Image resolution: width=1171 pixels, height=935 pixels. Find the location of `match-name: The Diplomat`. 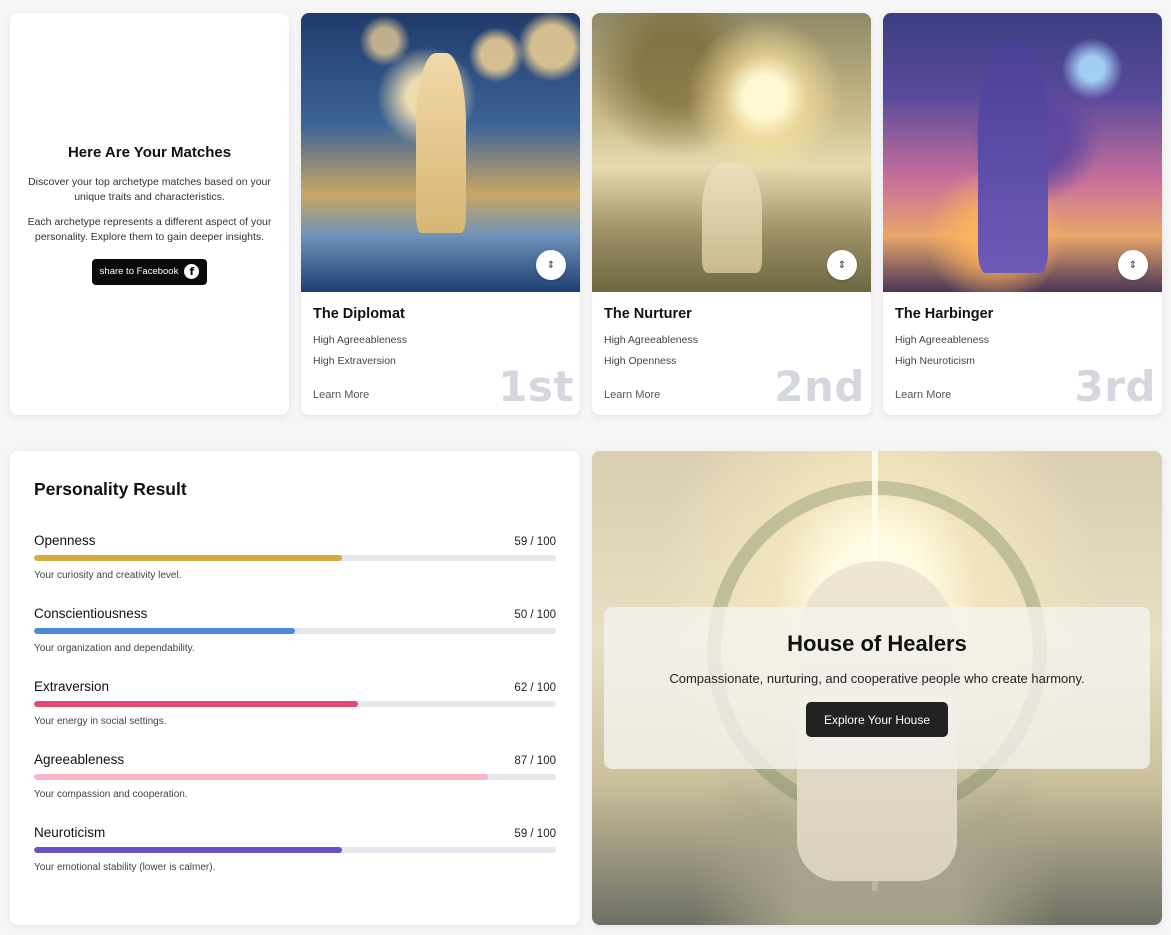

match-name: The Diplomat is located at coordinates (359, 314).